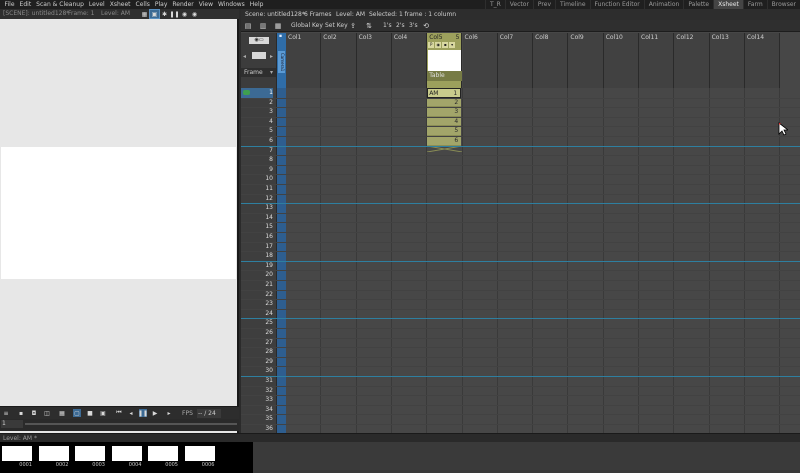  I want to click on camera-snapshot-icon: ◘, so click(34, 413).